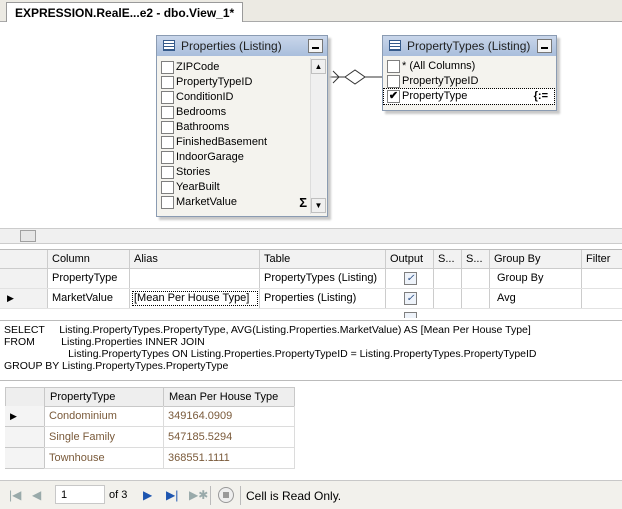 This screenshot has height=509, width=622. What do you see at coordinates (15, 495) in the screenshot?
I see `first-record-icon: |◀` at bounding box center [15, 495].